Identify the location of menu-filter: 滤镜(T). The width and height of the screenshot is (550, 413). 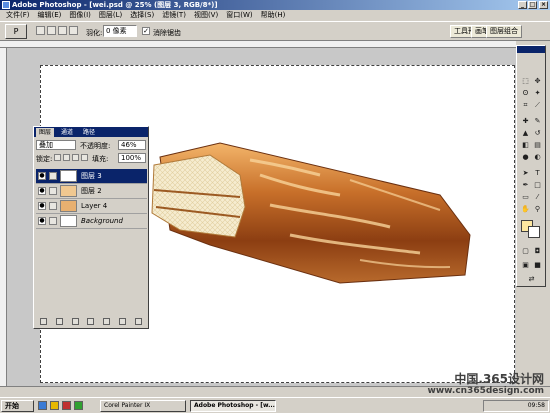
(174, 15).